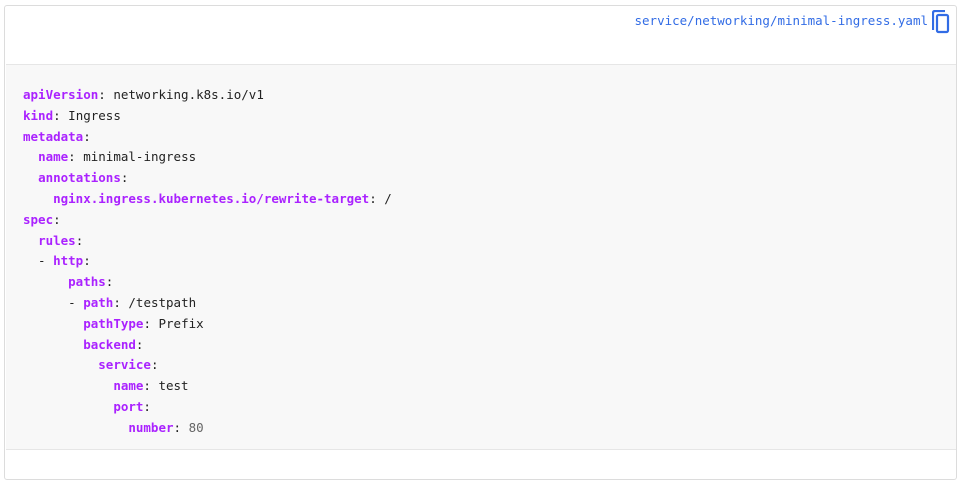 Image resolution: width=962 pixels, height=487 pixels. Describe the element at coordinates (207, 282) in the screenshot. I see `code-line: paths:` at that location.